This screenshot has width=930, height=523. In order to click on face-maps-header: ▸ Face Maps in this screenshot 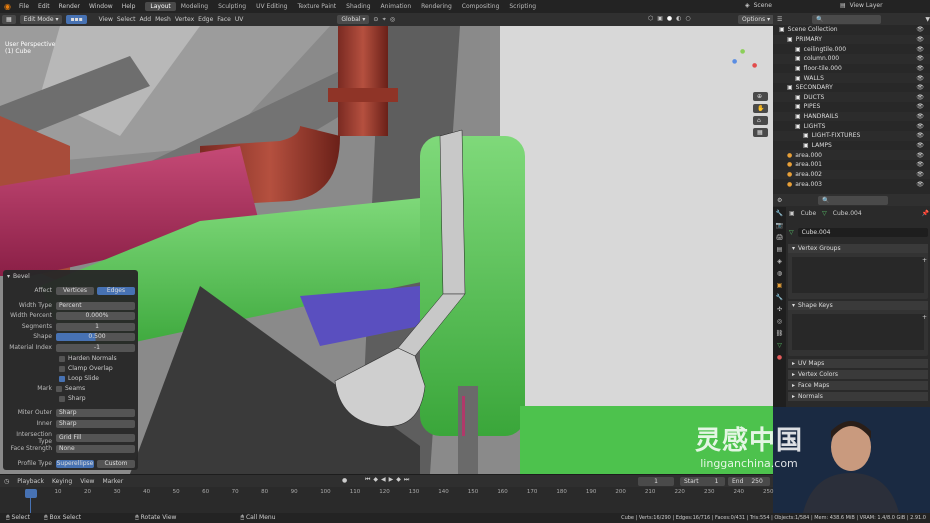, I will do `click(858, 385)`.